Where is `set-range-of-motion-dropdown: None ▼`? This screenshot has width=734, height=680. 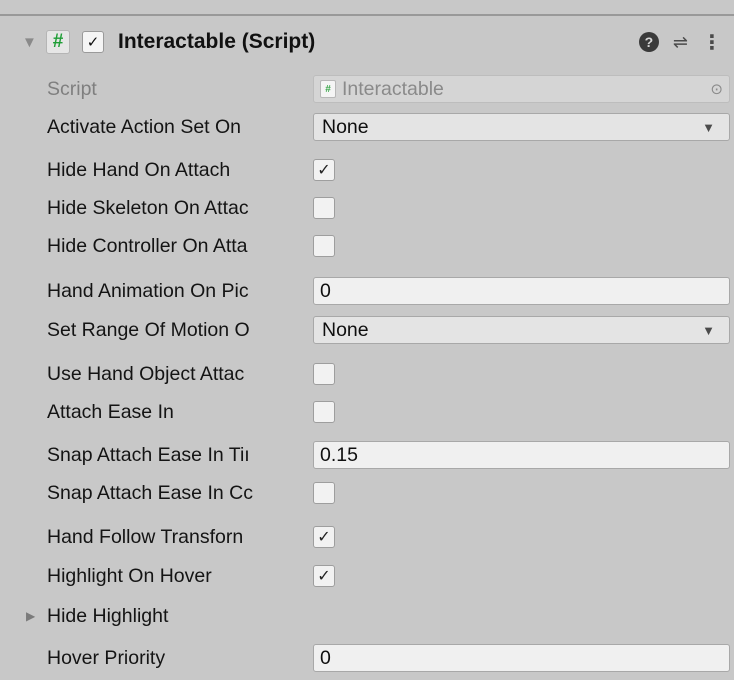
set-range-of-motion-dropdown: None ▼ is located at coordinates (521, 330).